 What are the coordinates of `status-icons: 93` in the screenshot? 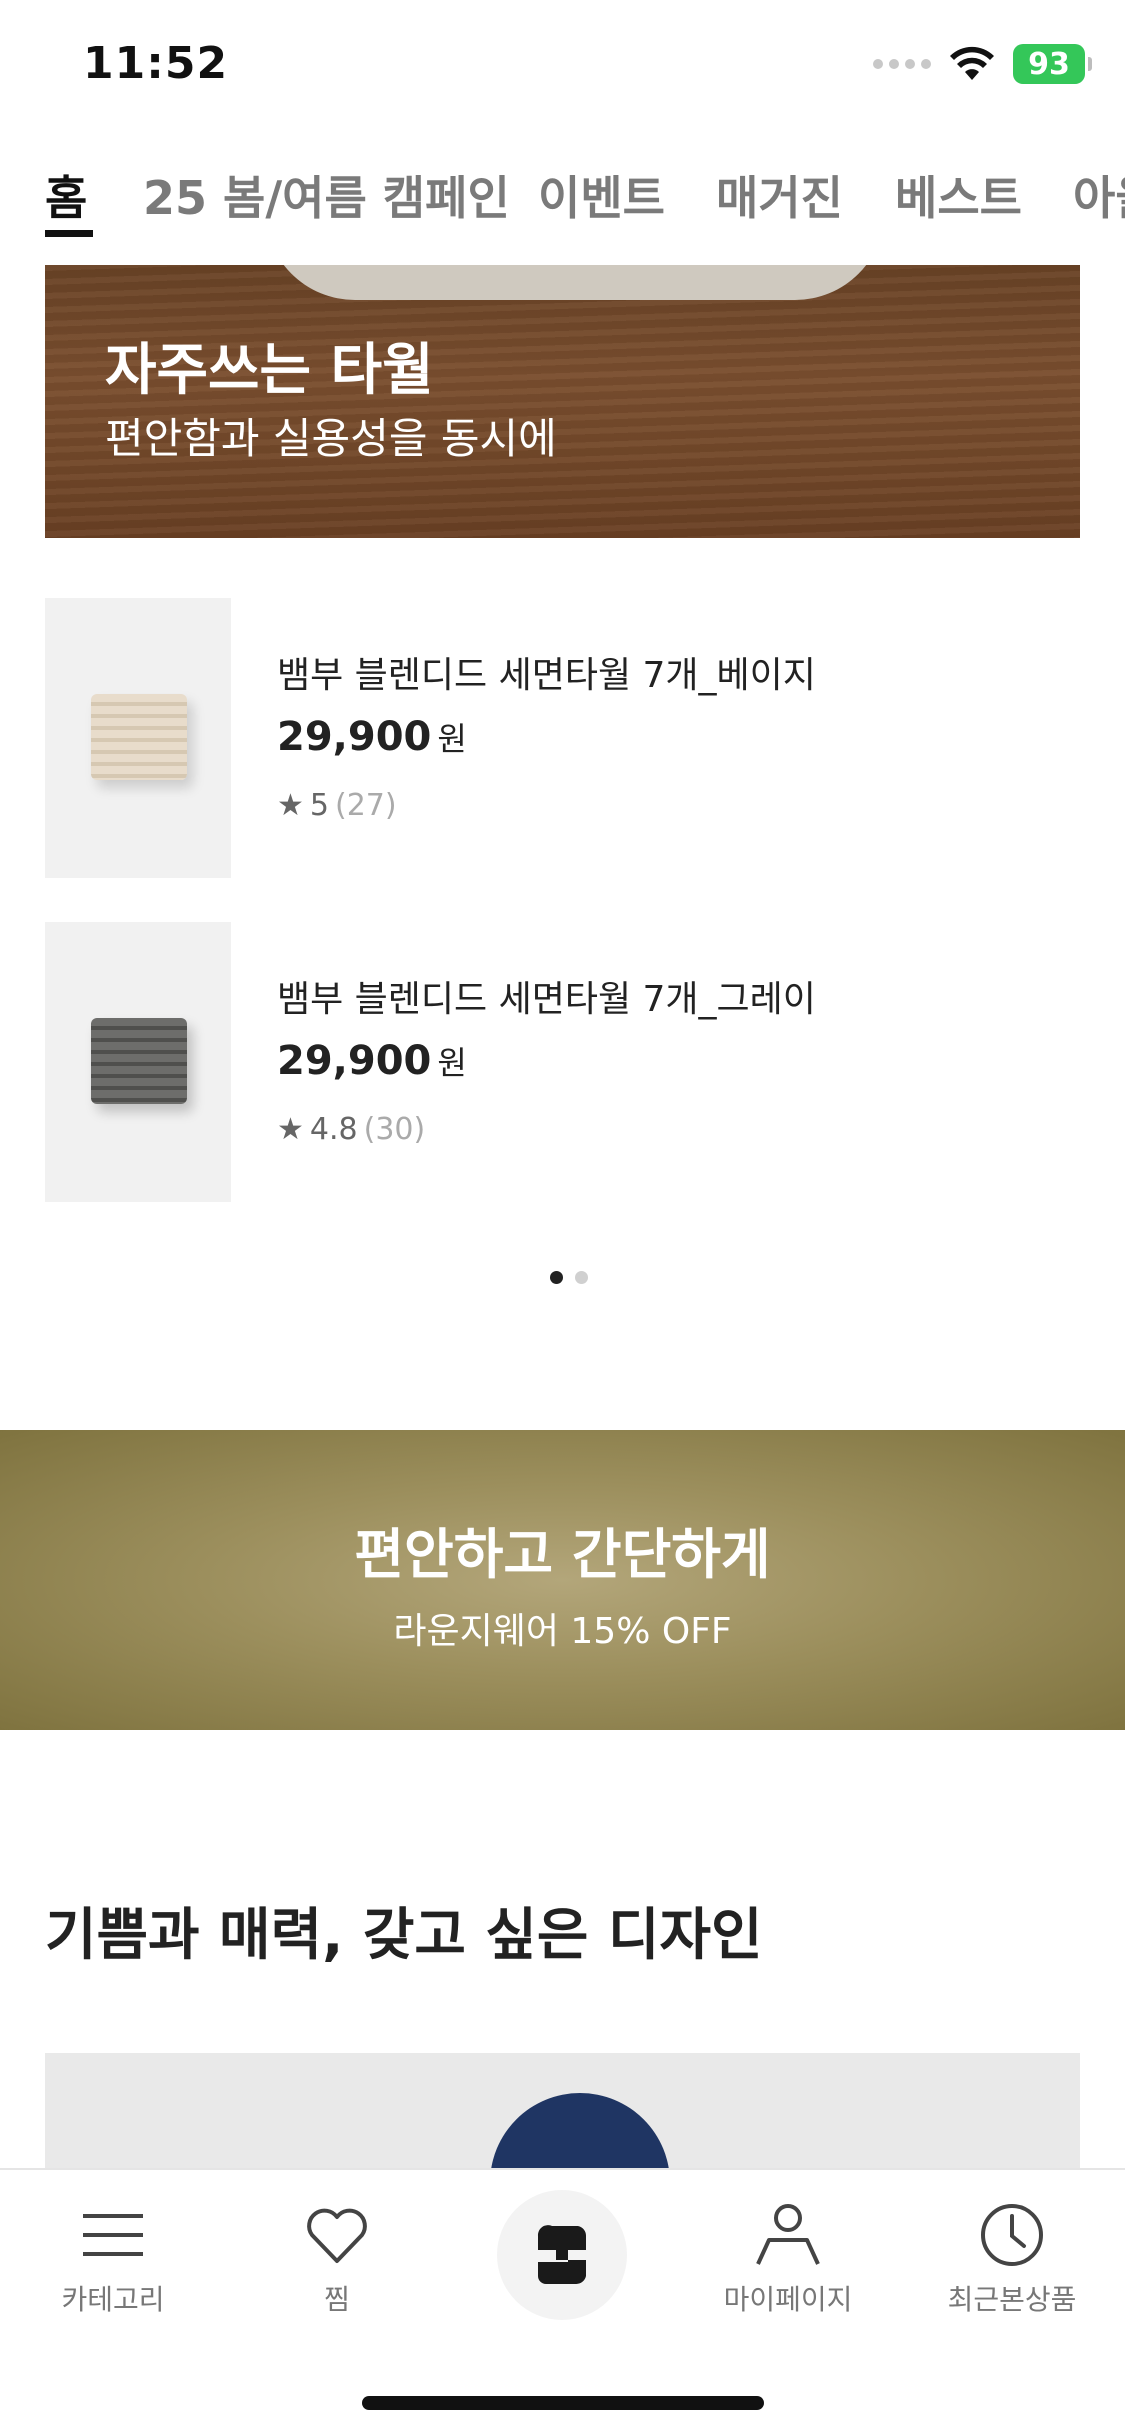 It's located at (982, 64).